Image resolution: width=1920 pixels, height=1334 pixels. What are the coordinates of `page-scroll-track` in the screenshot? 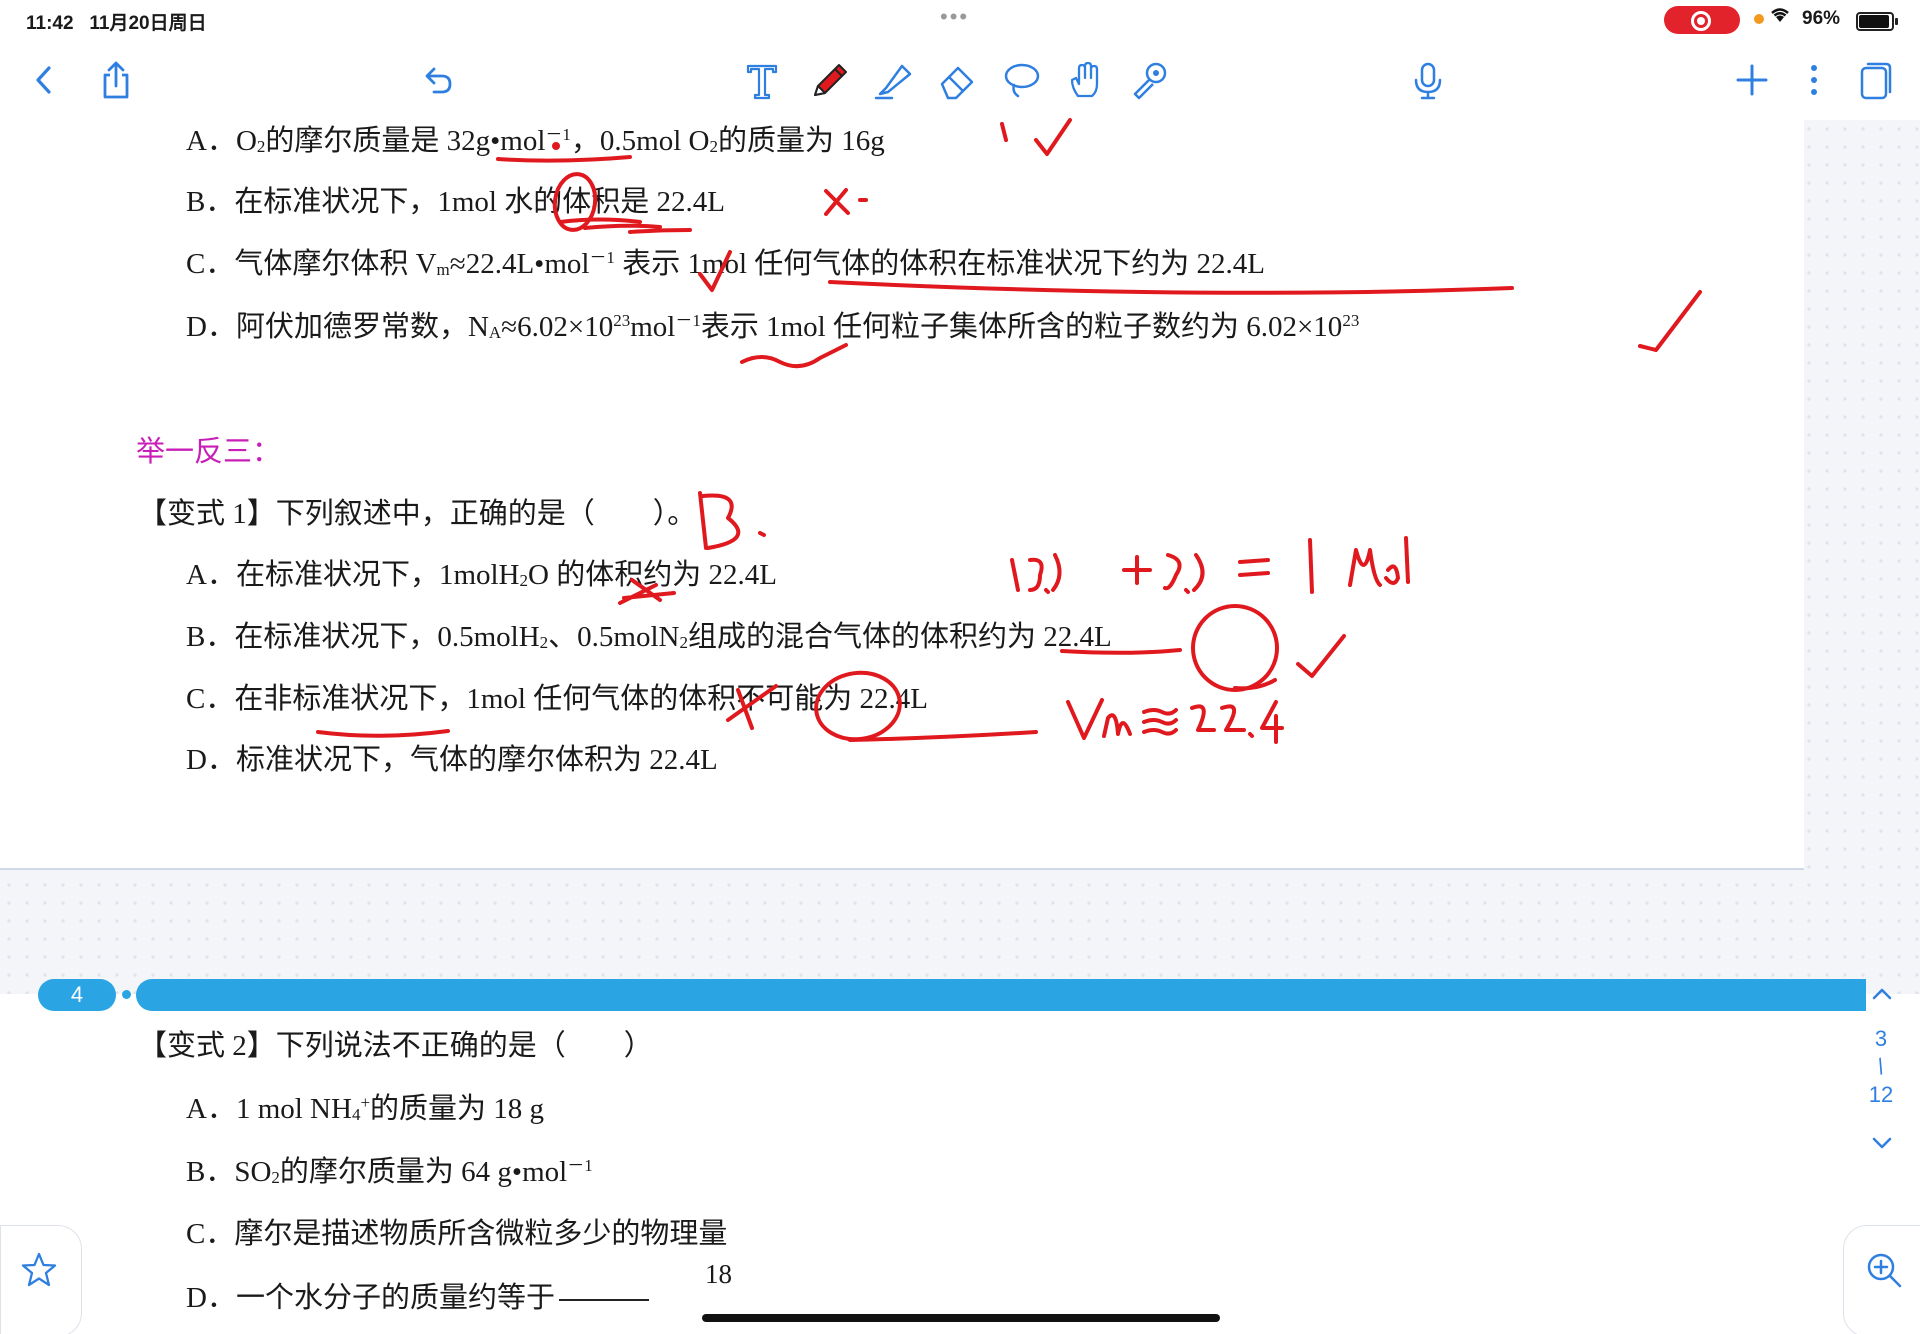 It's located at (1001, 995).